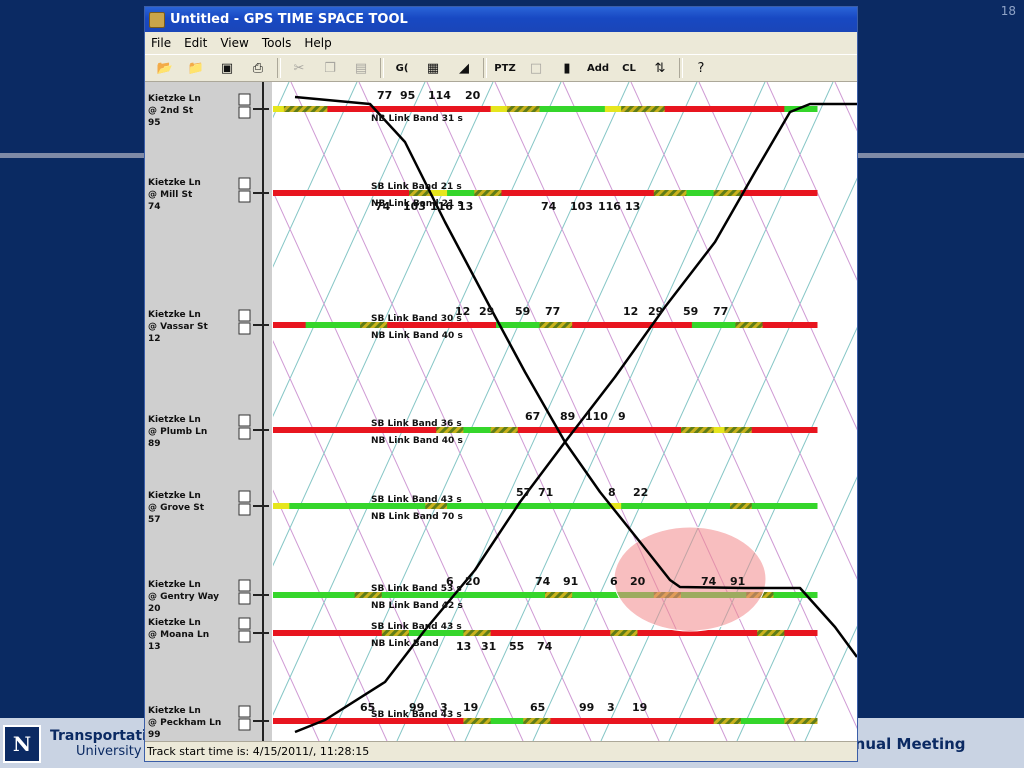 The height and width of the screenshot is (768, 1024). I want to click on diagonal-icon: ◢, so click(464, 68).